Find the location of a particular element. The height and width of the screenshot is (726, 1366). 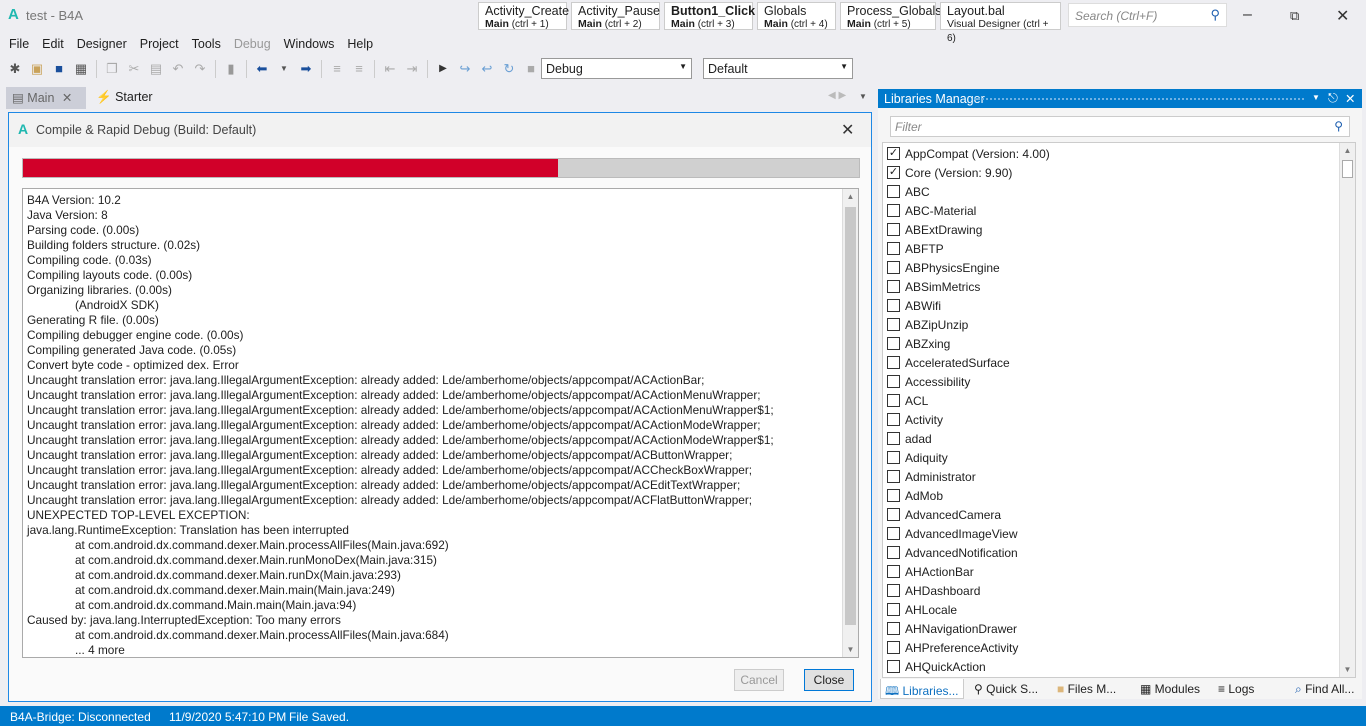

list-item: Accessibility is located at coordinates (1119, 381).